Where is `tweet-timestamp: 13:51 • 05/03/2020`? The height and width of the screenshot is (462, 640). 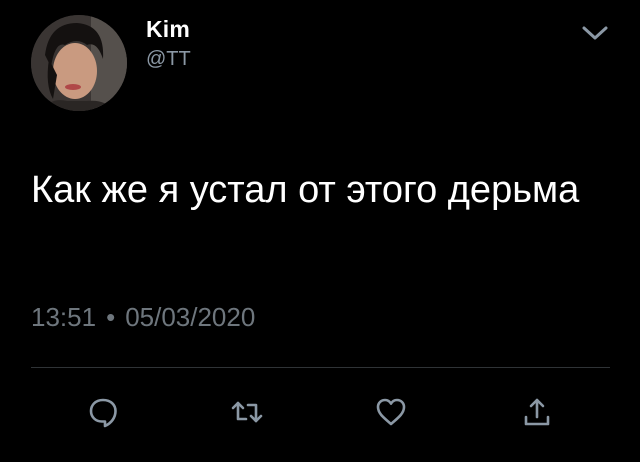 tweet-timestamp: 13:51 • 05/03/2020 is located at coordinates (143, 317).